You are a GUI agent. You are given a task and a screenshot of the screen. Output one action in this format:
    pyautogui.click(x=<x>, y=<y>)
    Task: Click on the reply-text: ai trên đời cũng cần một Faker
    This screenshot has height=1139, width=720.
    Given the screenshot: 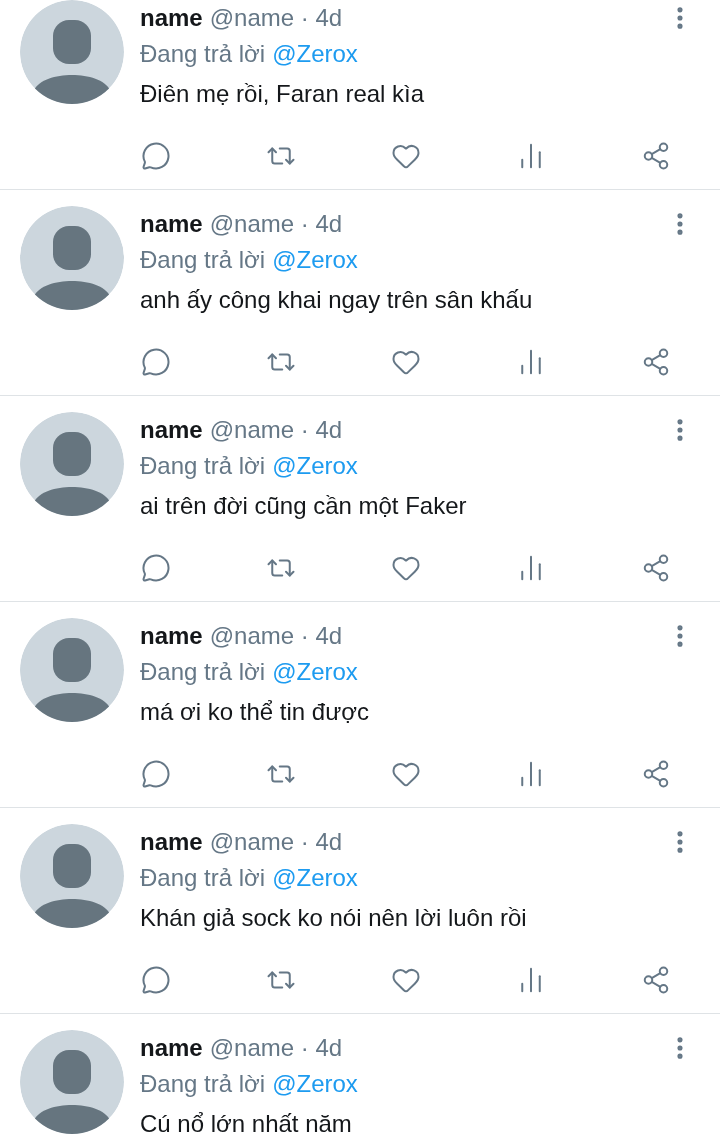 What is the action you would take?
    pyautogui.click(x=304, y=506)
    